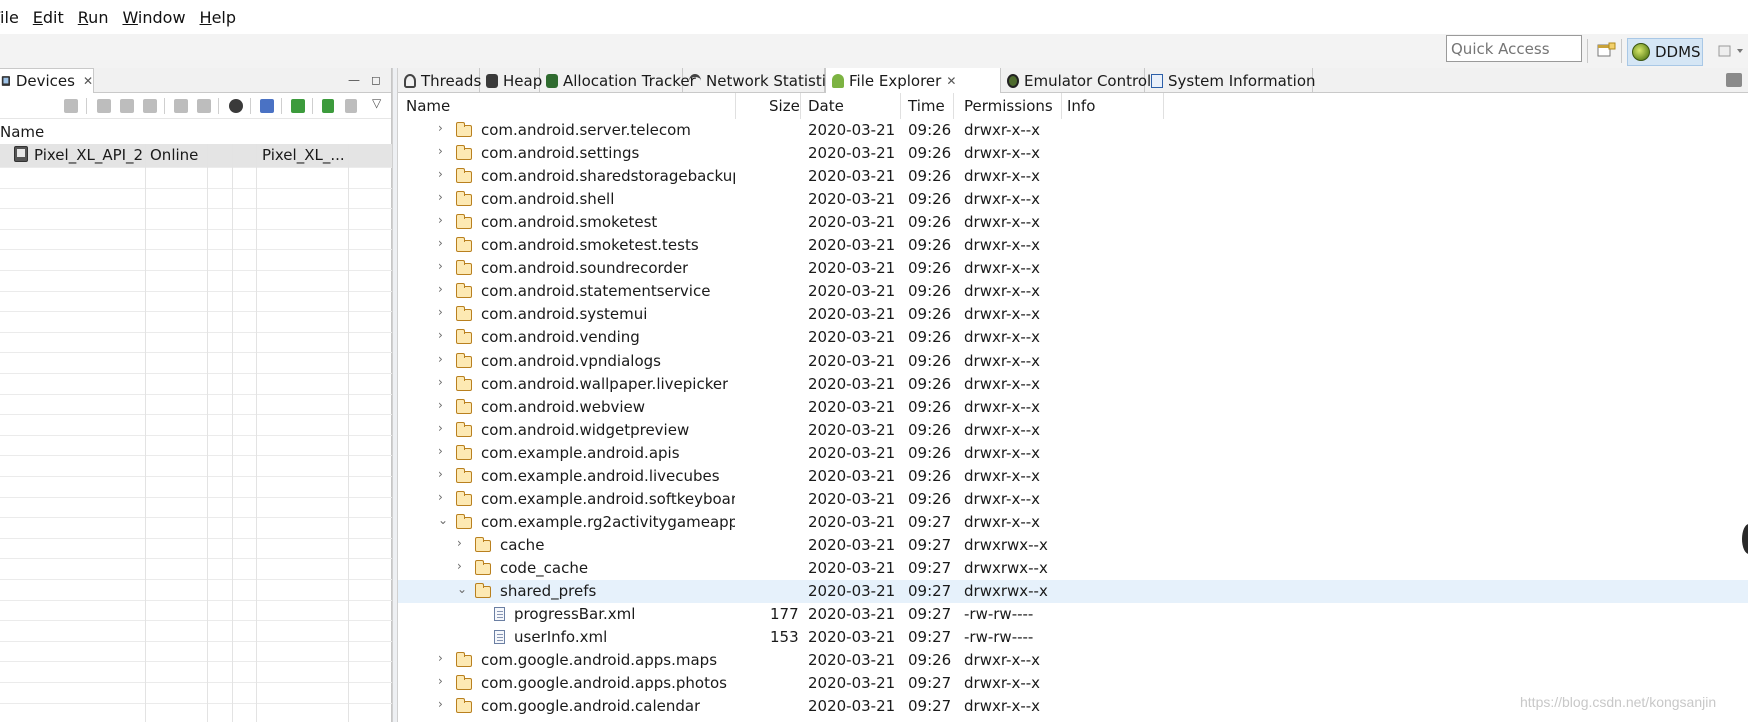 This screenshot has width=1748, height=722. I want to click on cause-gc-icon, so click(150, 106).